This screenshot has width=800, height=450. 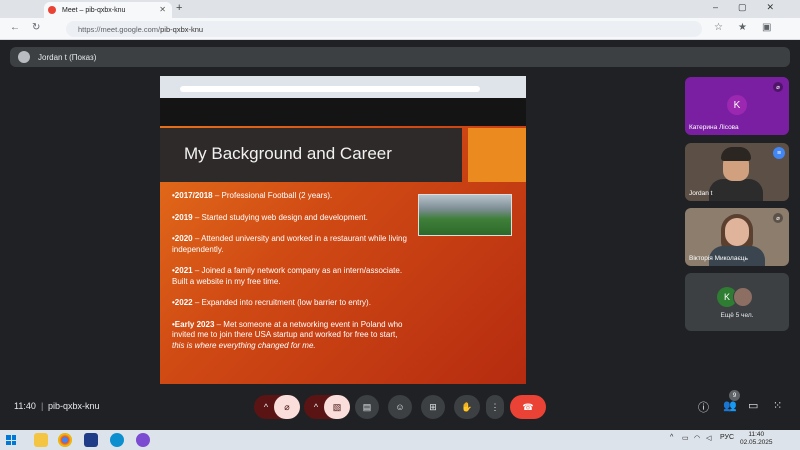 I want to click on captions-icon: ▤, so click(x=367, y=406).